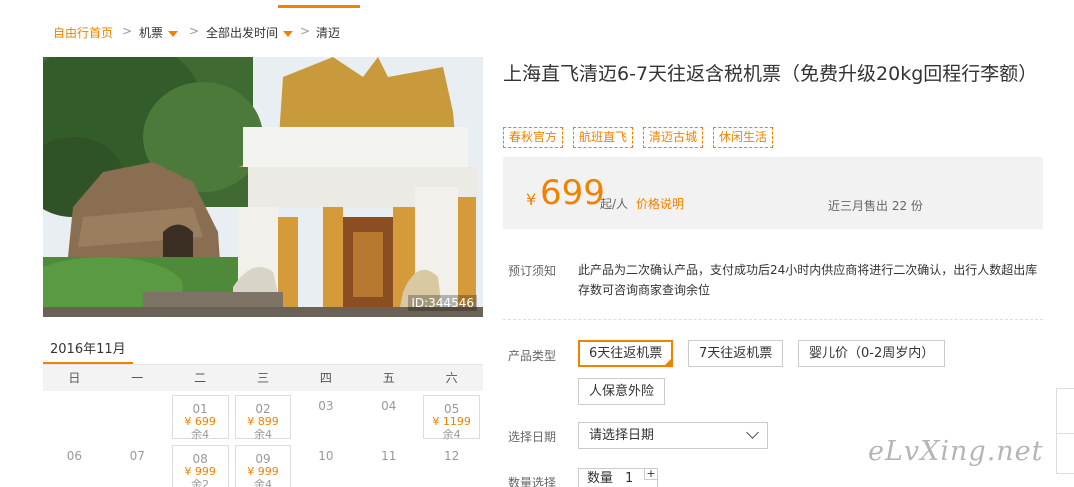 The image size is (1074, 487). Describe the element at coordinates (533, 137) in the screenshot. I see `product-tag: 春秋官方` at that location.